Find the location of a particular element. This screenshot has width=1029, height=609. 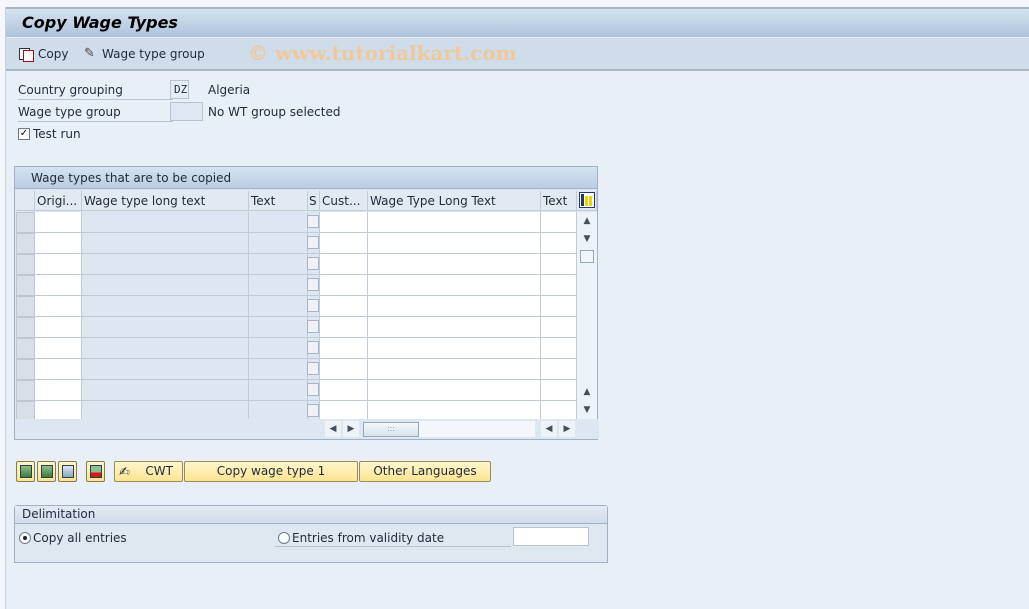

deselect-block-button is located at coordinates (67, 471).